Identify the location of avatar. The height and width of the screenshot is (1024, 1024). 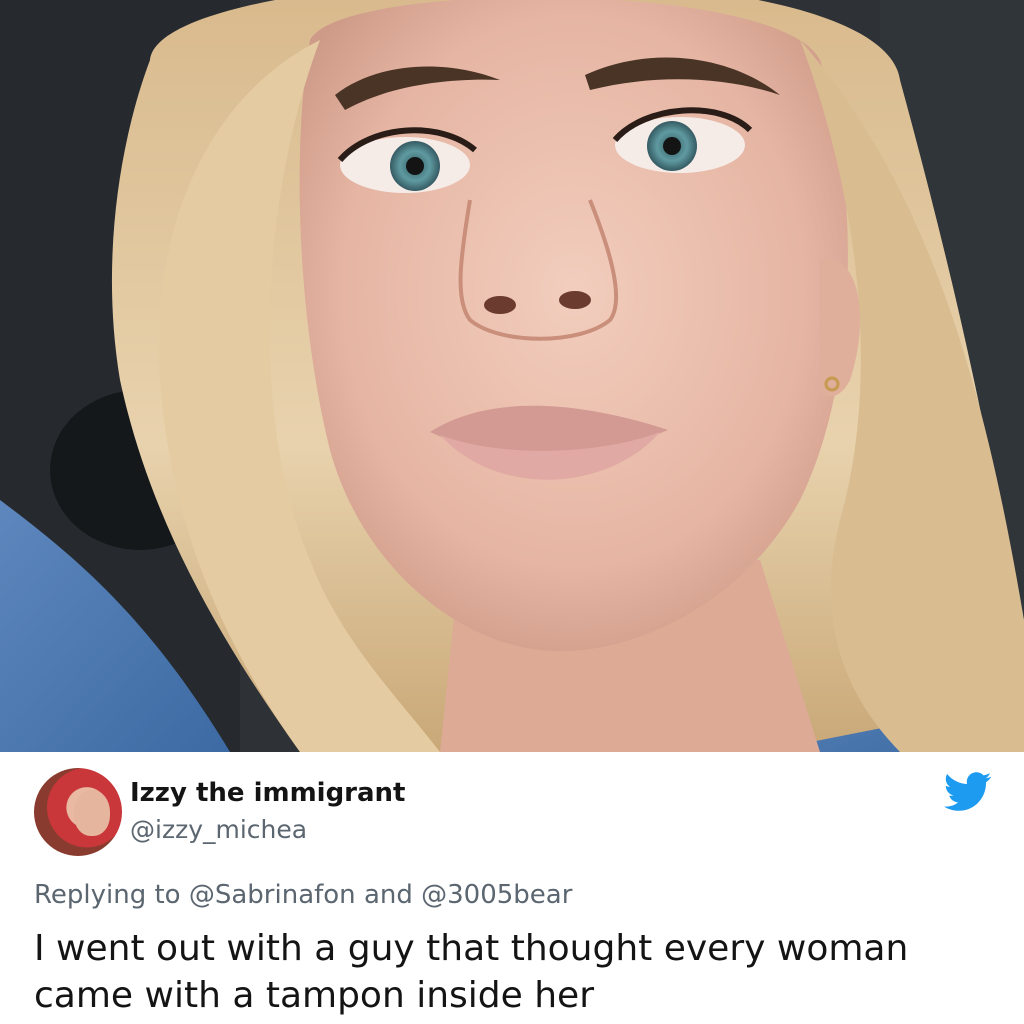
(78, 812).